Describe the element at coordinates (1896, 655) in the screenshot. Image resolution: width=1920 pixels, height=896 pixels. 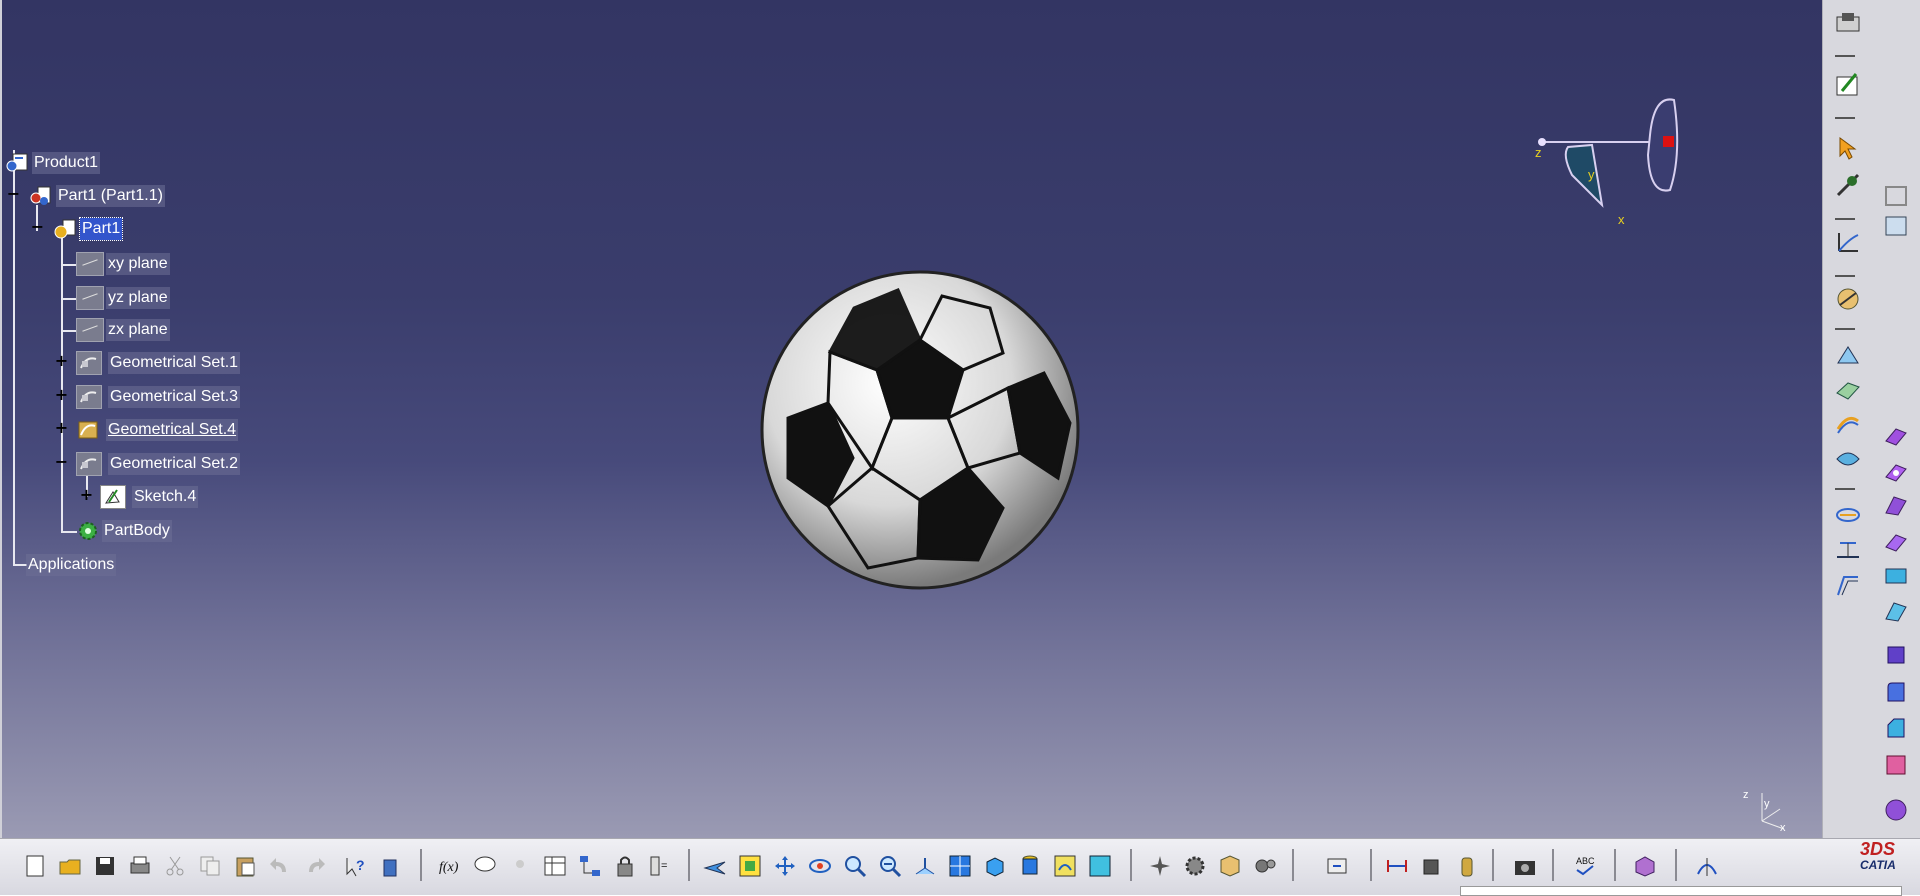
I see `solid-feature-icon` at that location.